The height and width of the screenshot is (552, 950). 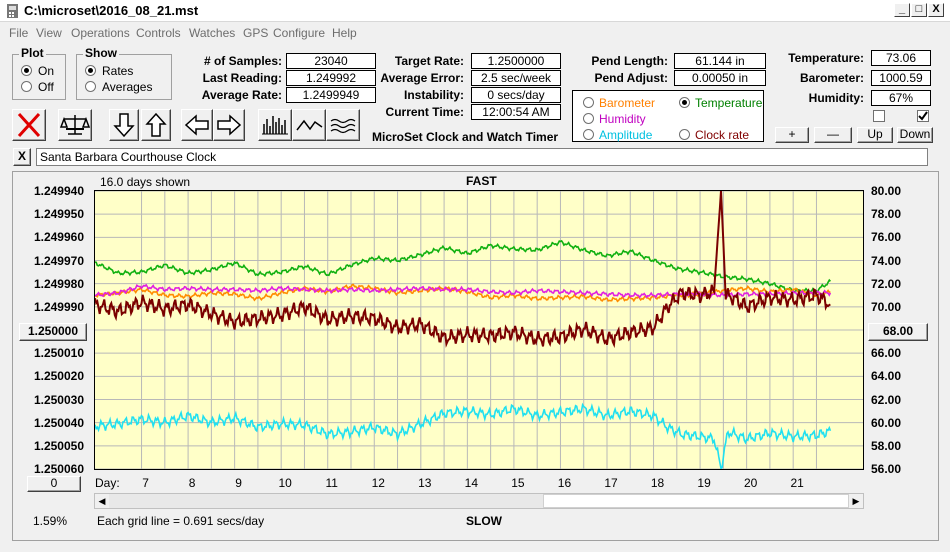 I want to click on show-rates-radio, so click(x=90, y=70).